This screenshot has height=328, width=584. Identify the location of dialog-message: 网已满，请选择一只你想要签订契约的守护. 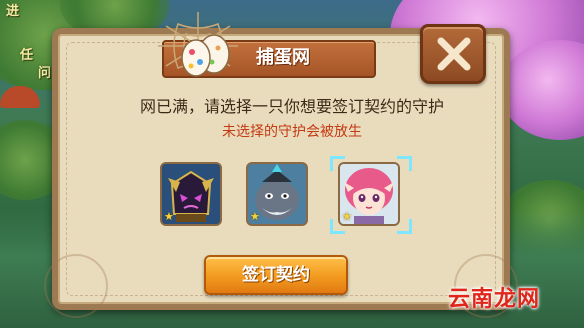
(291, 106).